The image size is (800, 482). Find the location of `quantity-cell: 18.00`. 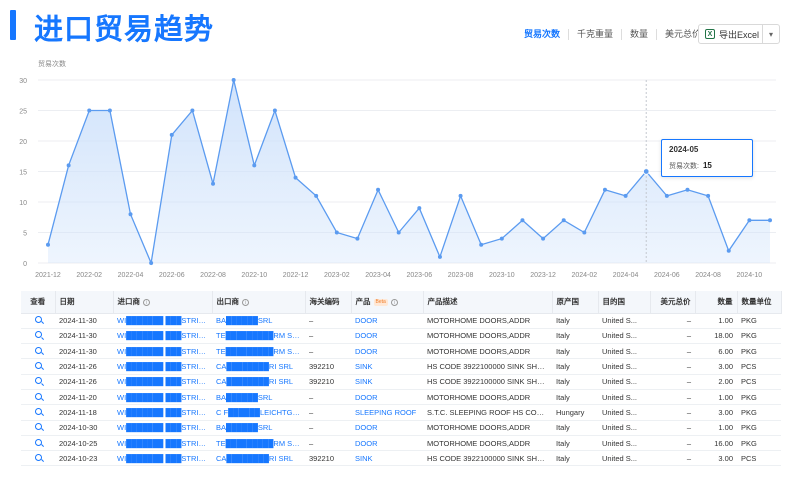

quantity-cell: 18.00 is located at coordinates (716, 336).